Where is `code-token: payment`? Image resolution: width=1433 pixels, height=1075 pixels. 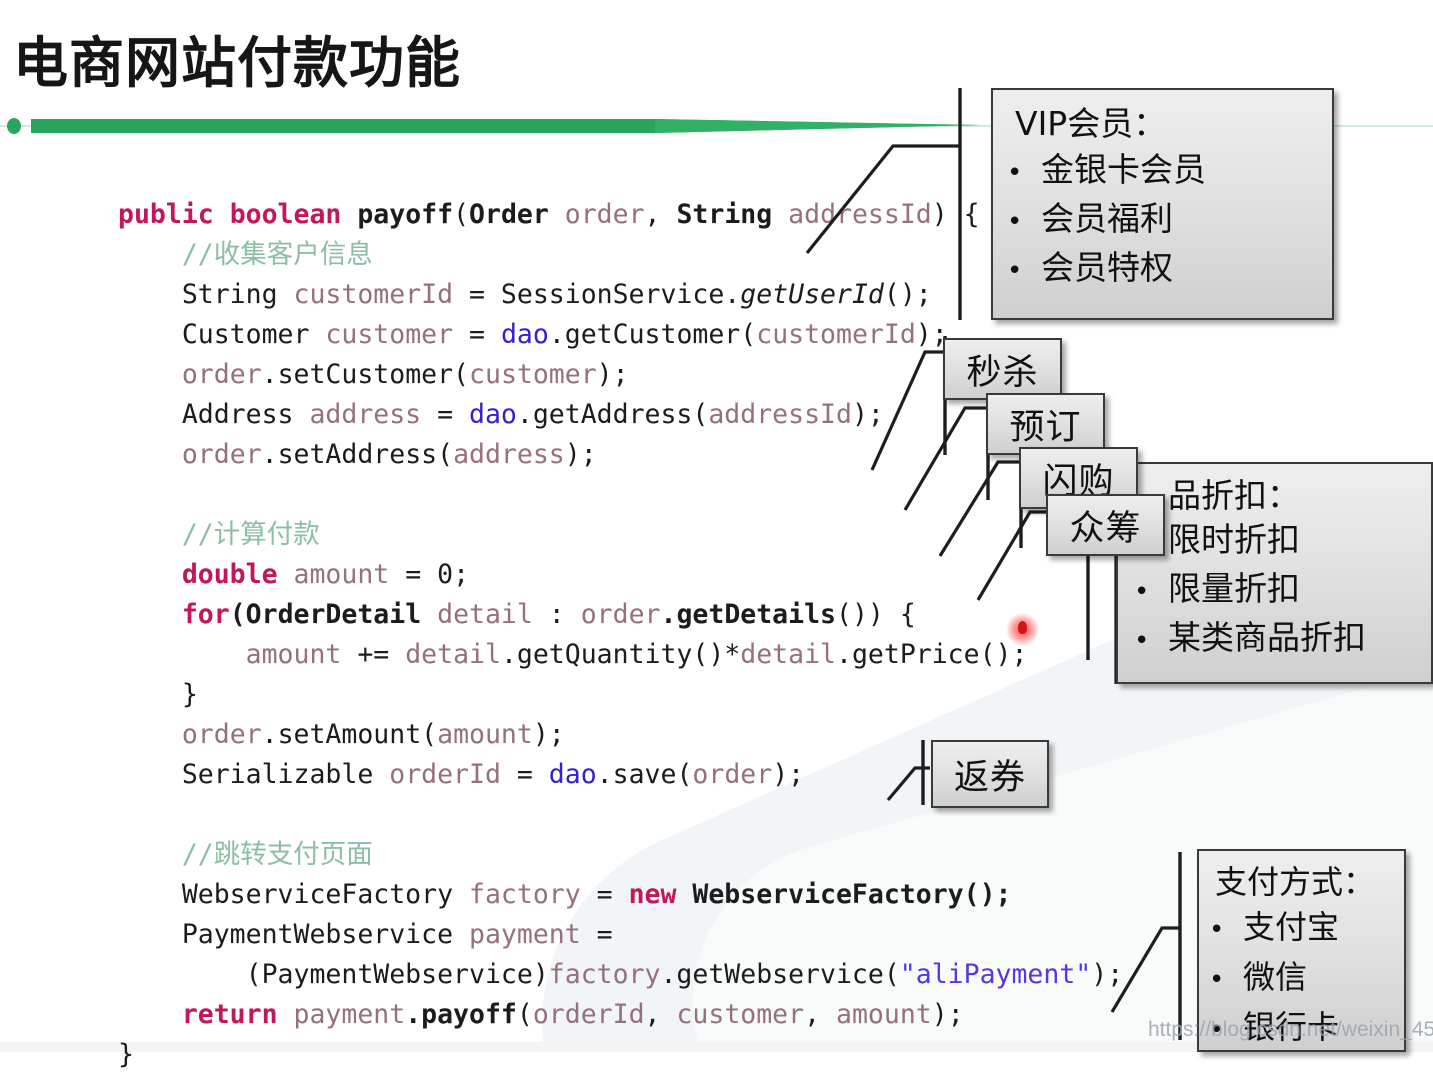
code-token: payment is located at coordinates (533, 934).